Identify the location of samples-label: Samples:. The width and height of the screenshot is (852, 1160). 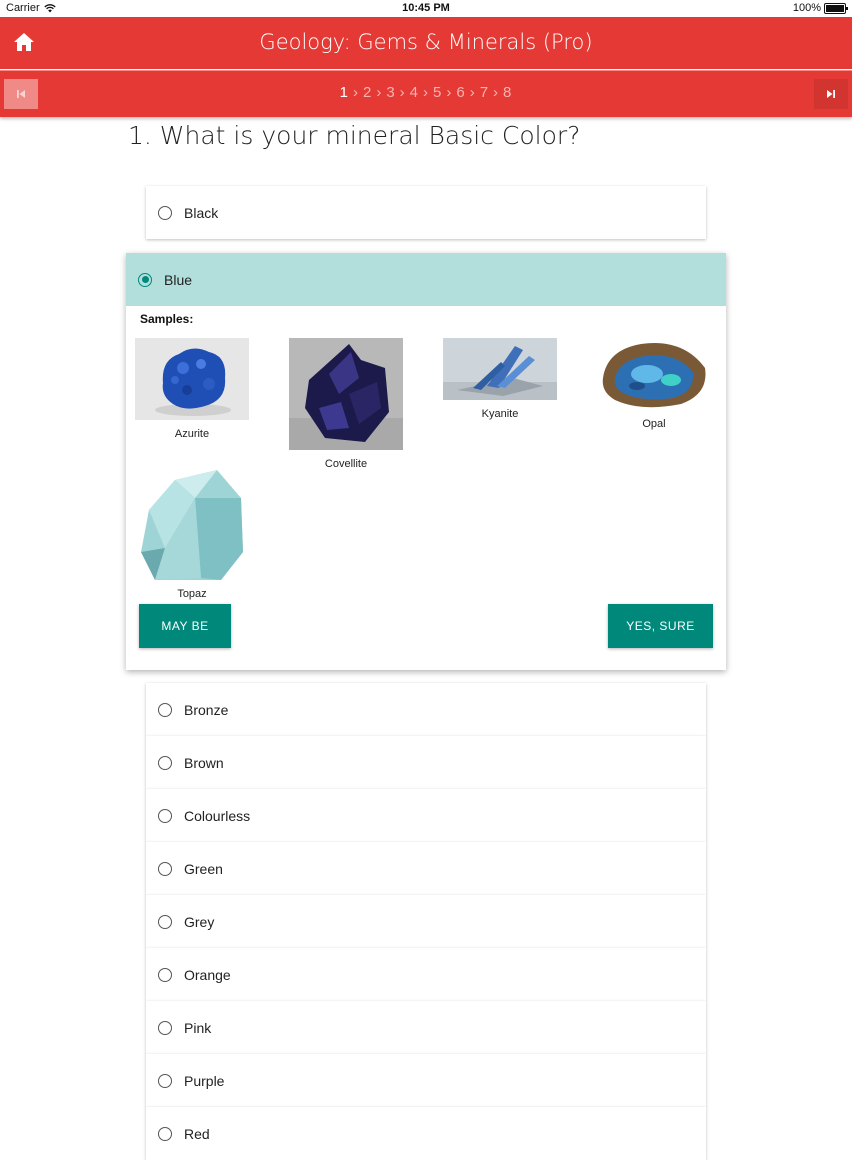
(167, 319).